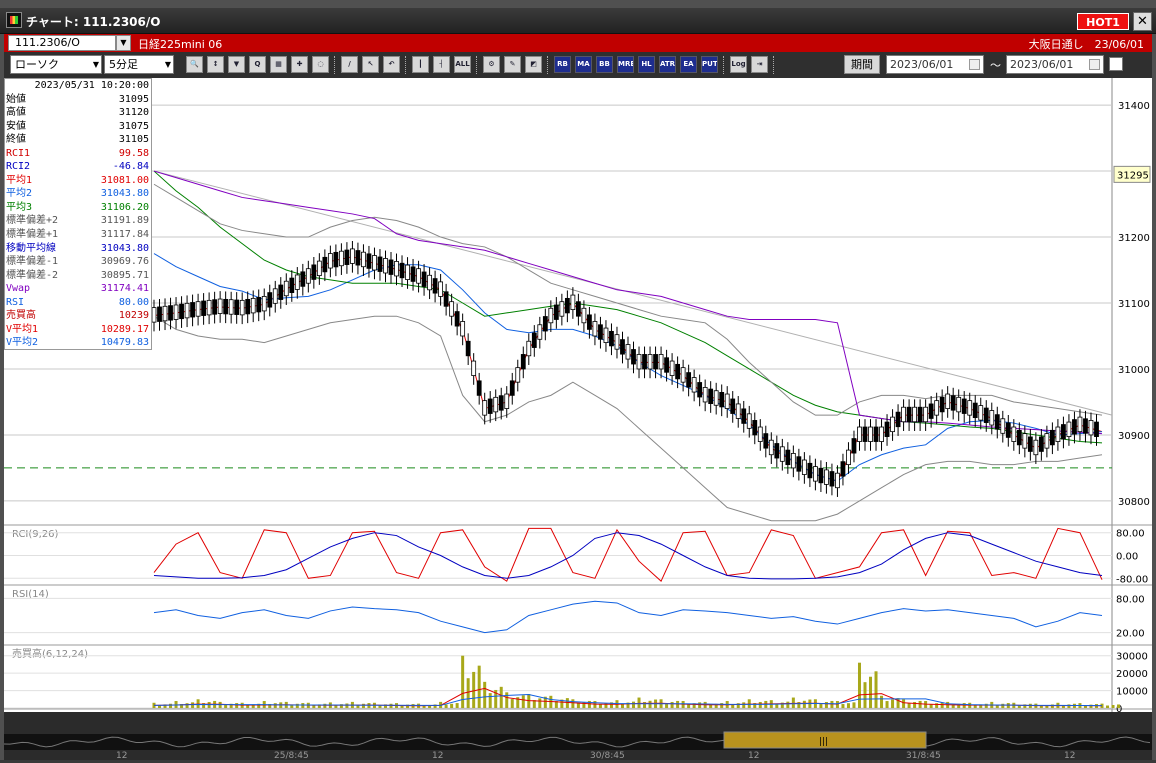 This screenshot has height=763, width=1156. I want to click on hot-button: HOT1, so click(1103, 21).